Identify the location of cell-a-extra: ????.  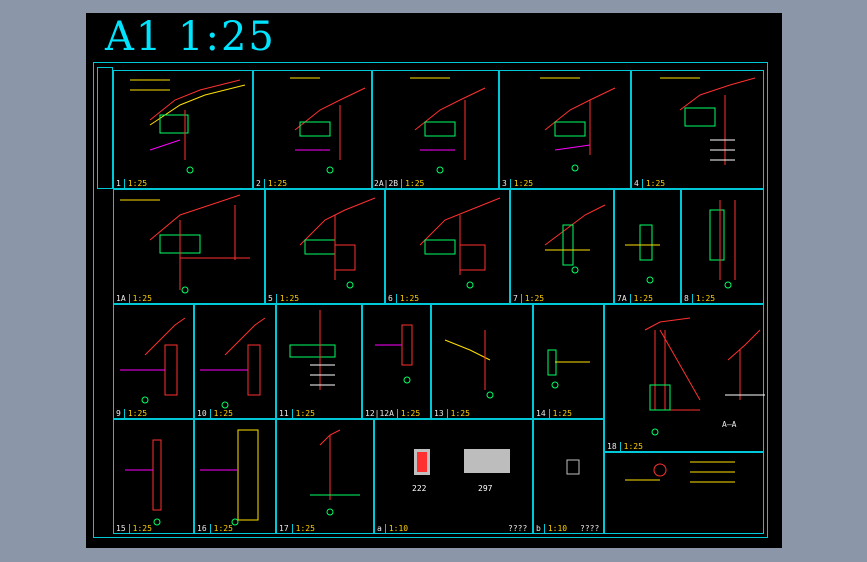
(518, 528).